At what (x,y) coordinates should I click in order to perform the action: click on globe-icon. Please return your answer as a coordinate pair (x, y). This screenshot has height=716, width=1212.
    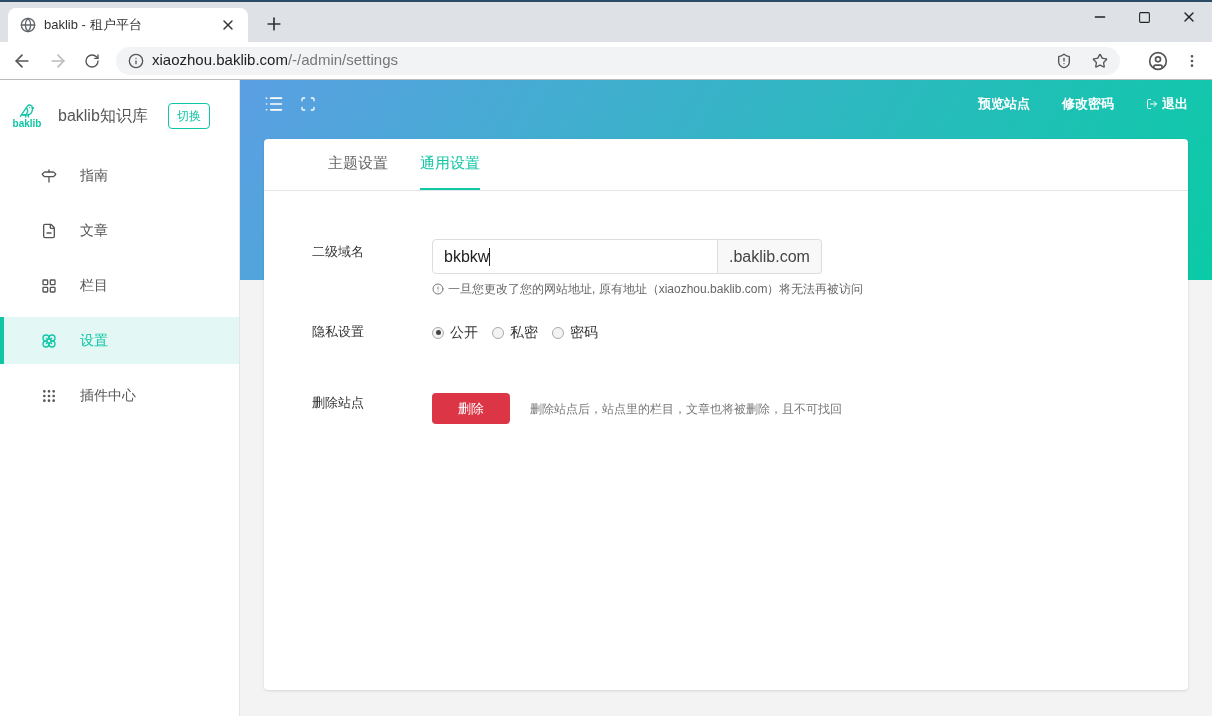
    Looking at the image, I should click on (28, 25).